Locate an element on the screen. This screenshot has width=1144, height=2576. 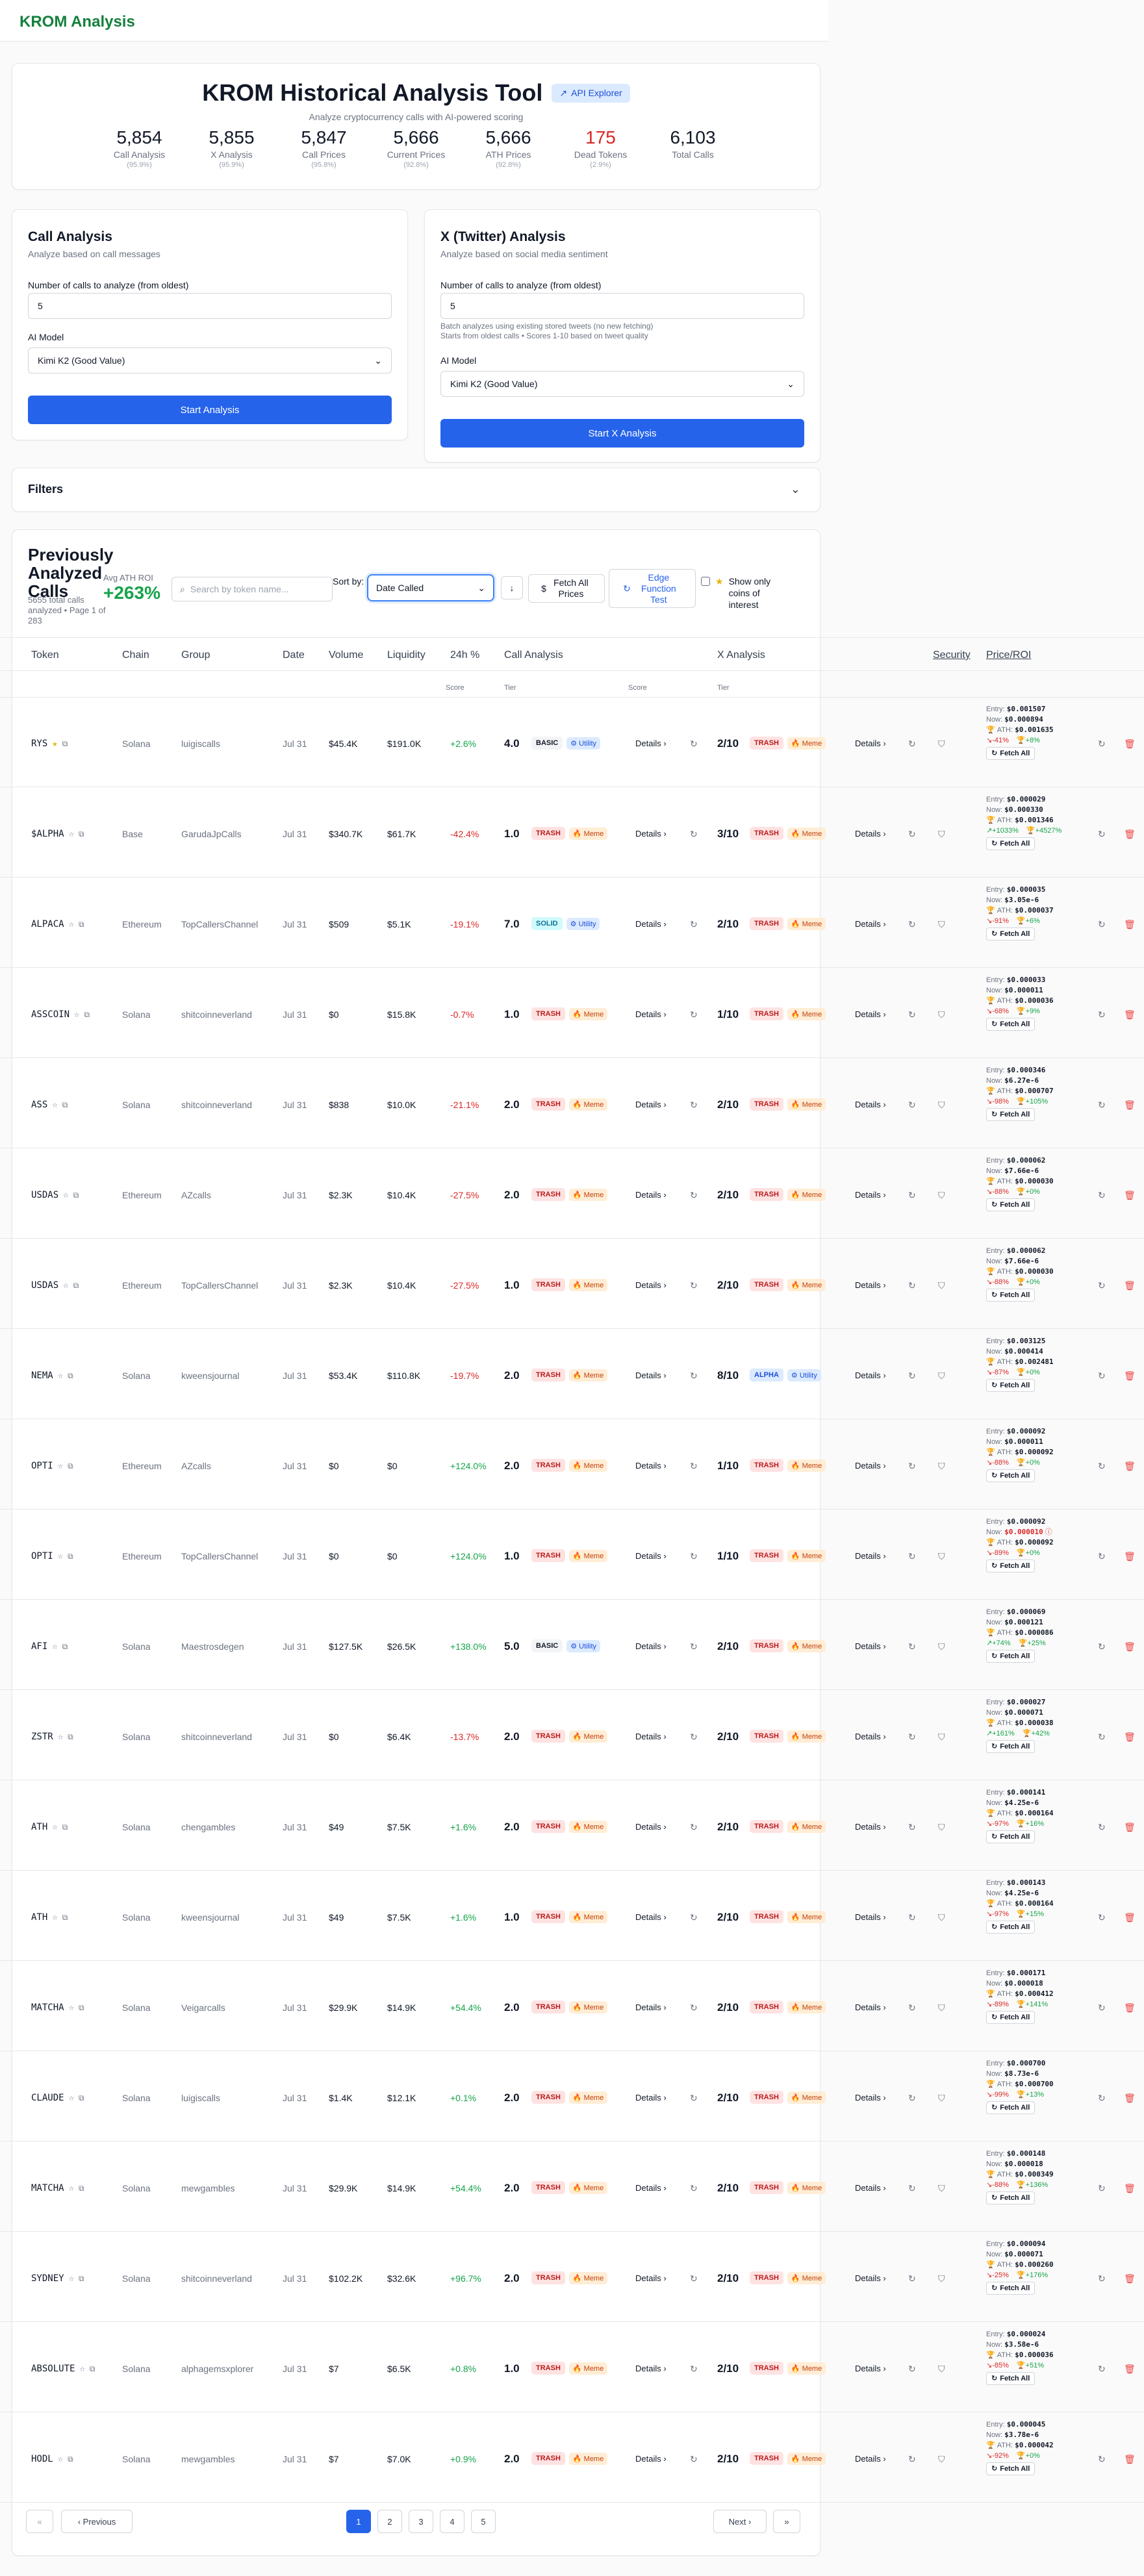
start-analysis-button: Start Analysis is located at coordinates (210, 410).